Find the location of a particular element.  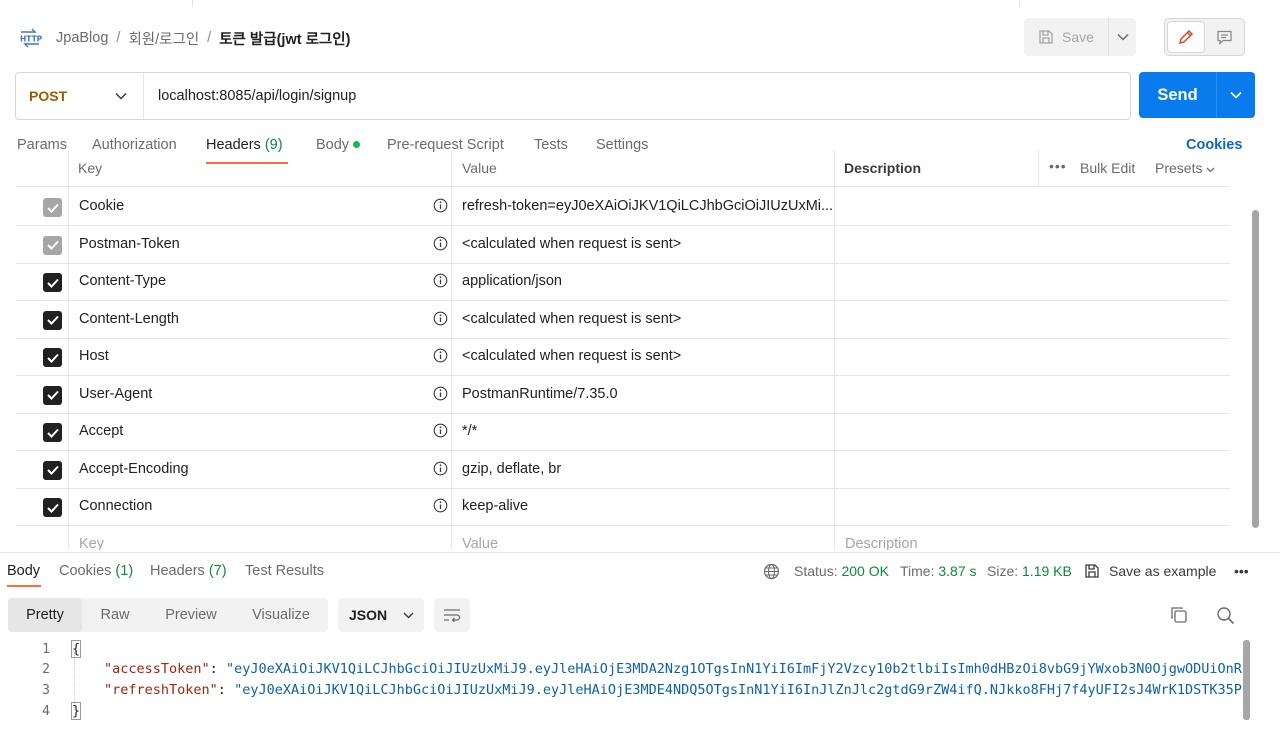

code-scrollbar-thumb is located at coordinates (1246, 680).